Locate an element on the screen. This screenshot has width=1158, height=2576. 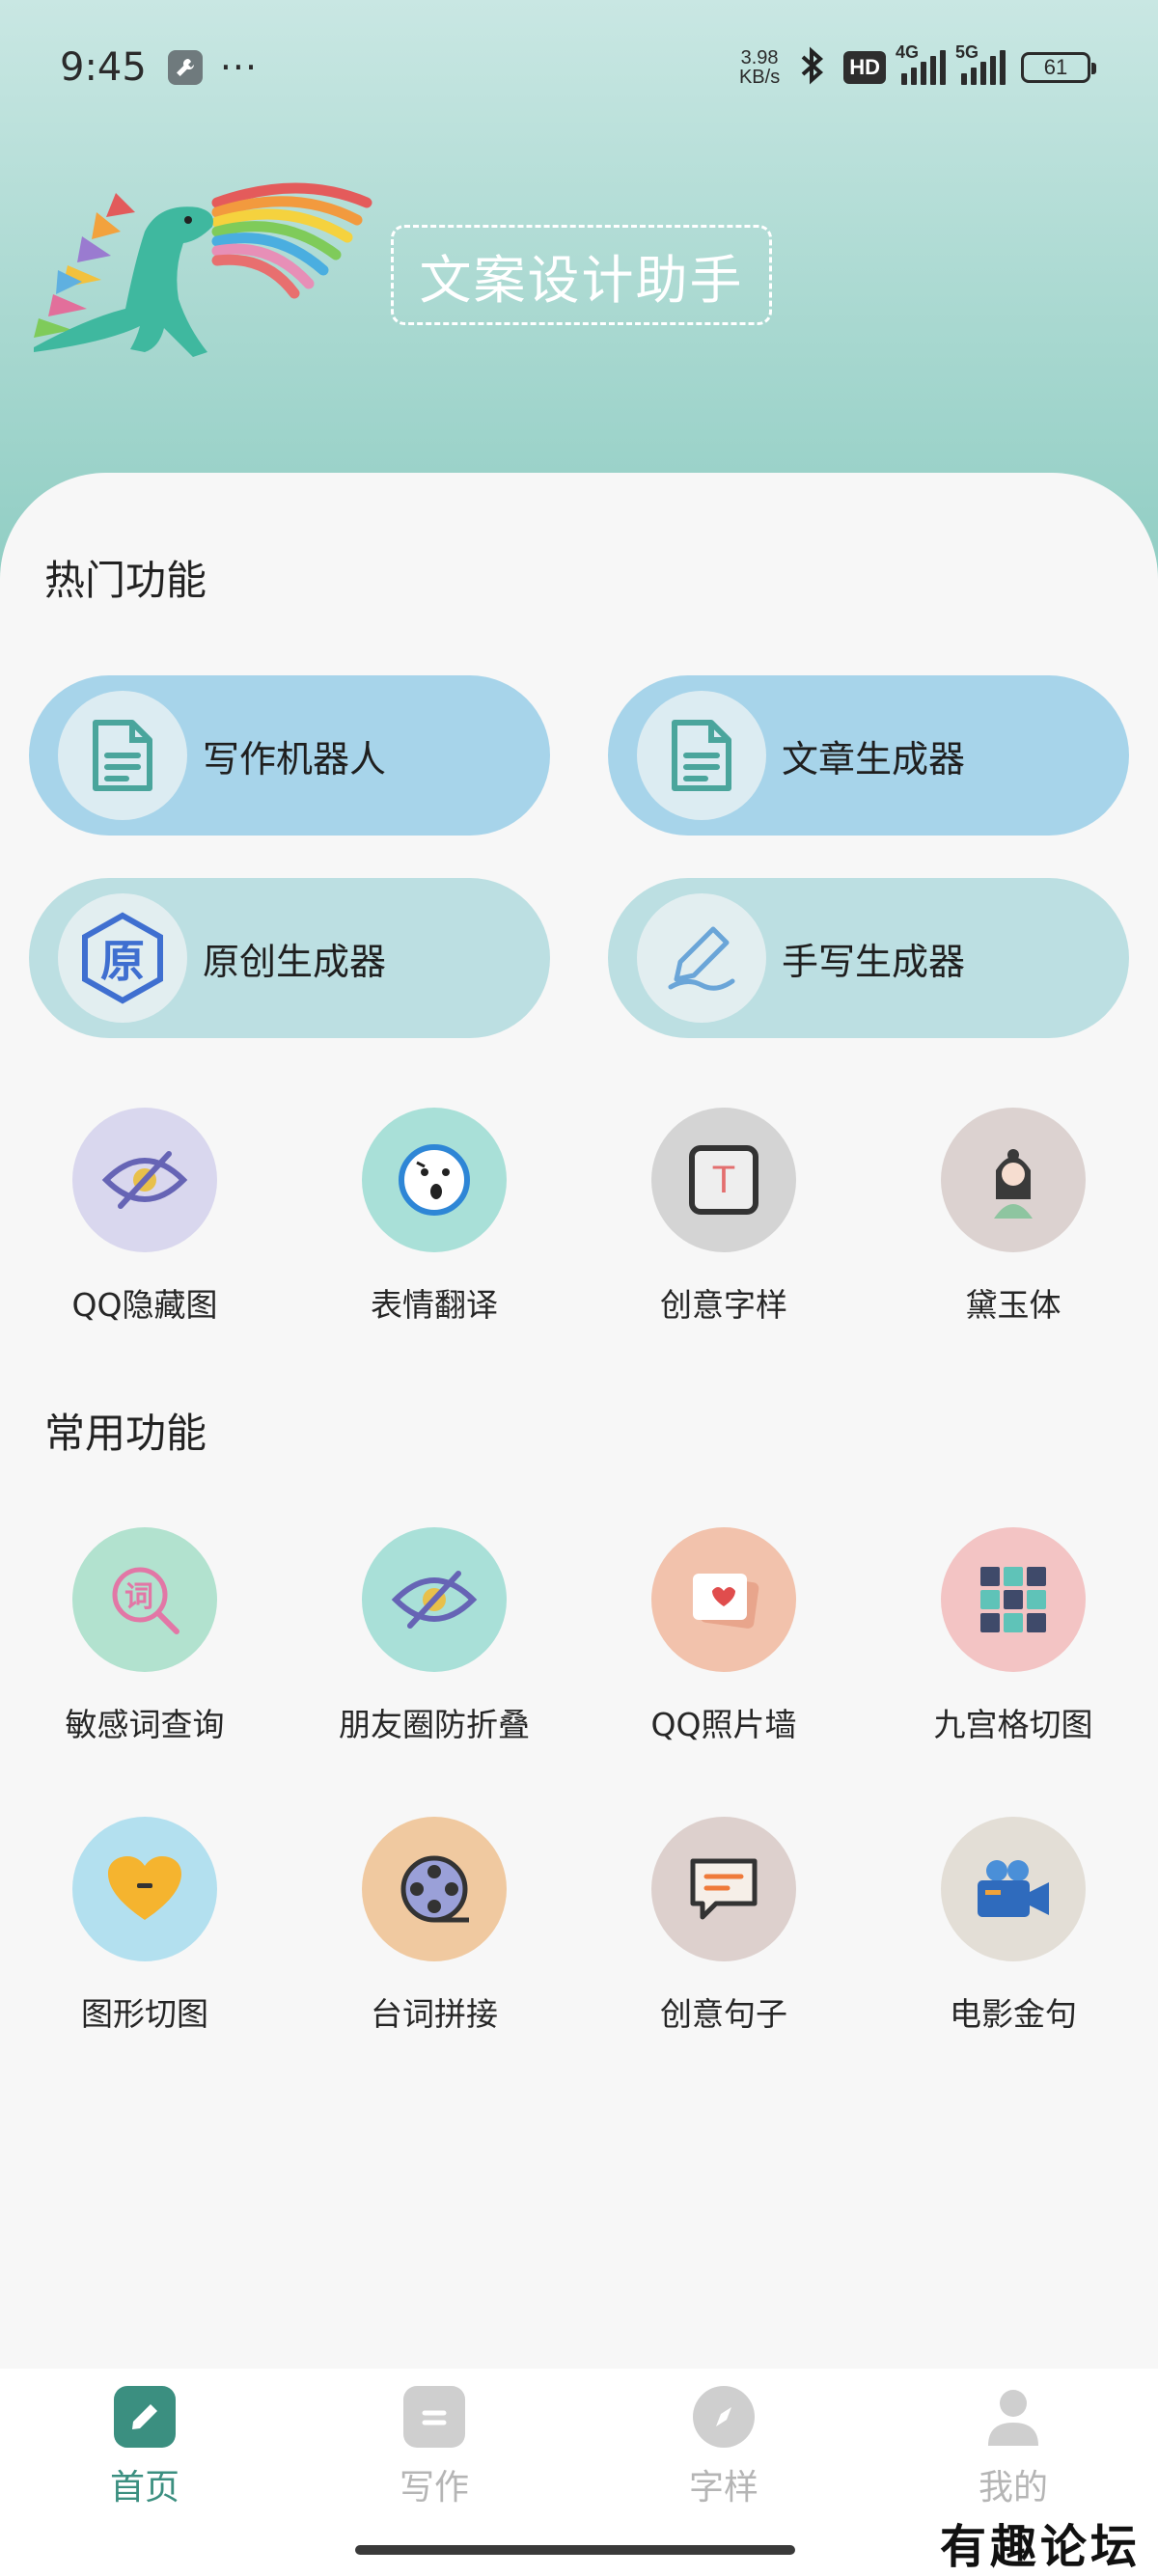
line-splice-label: 台词拼接 is located at coordinates (434, 2014).